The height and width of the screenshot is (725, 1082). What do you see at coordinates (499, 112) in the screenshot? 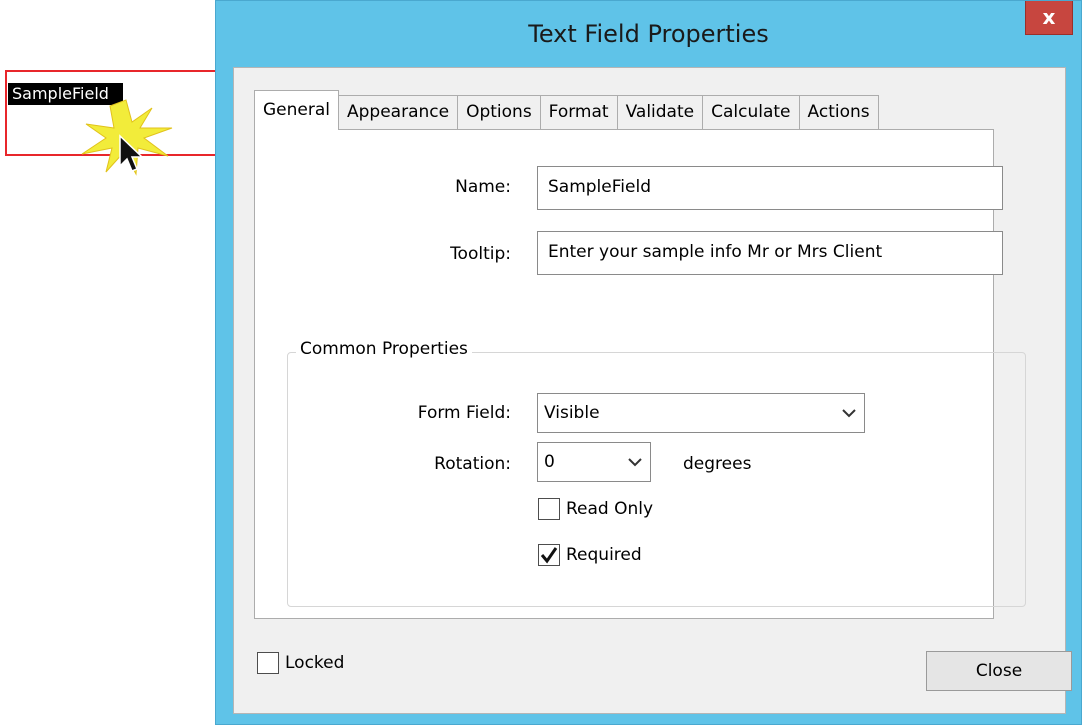
I see `tab-options: Options` at bounding box center [499, 112].